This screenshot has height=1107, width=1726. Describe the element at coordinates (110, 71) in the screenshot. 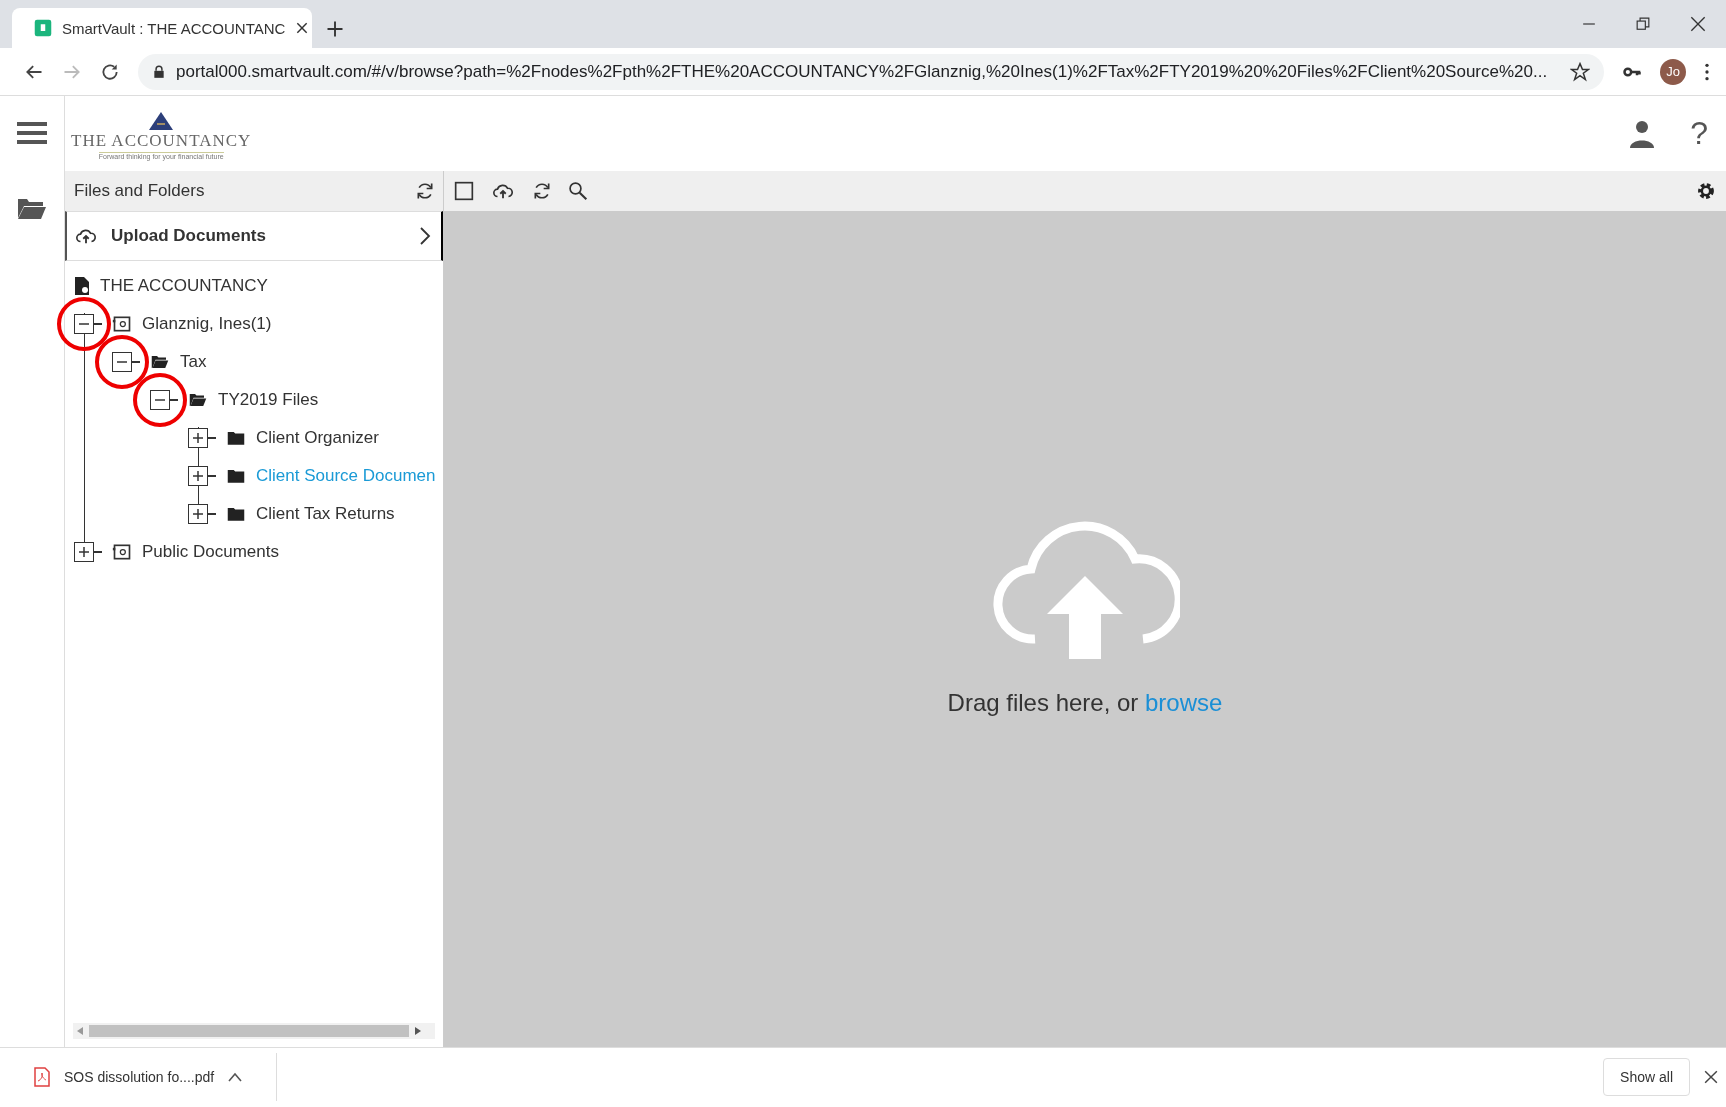

I see `reload-icon` at that location.